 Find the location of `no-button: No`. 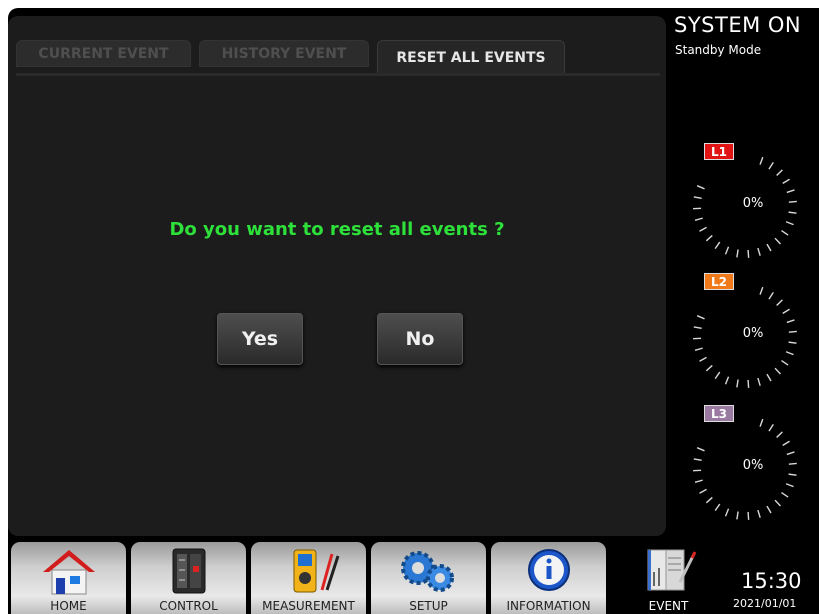

no-button: No is located at coordinates (420, 339).